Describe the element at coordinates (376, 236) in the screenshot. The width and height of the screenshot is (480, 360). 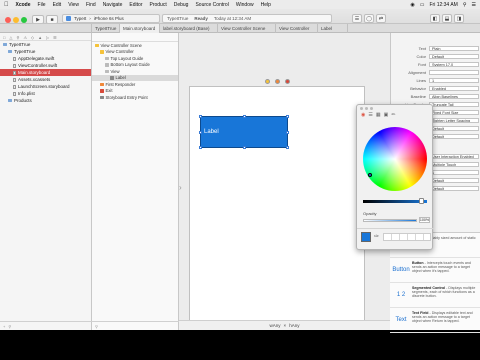
I see `eyedropper-icon: ✑` at that location.